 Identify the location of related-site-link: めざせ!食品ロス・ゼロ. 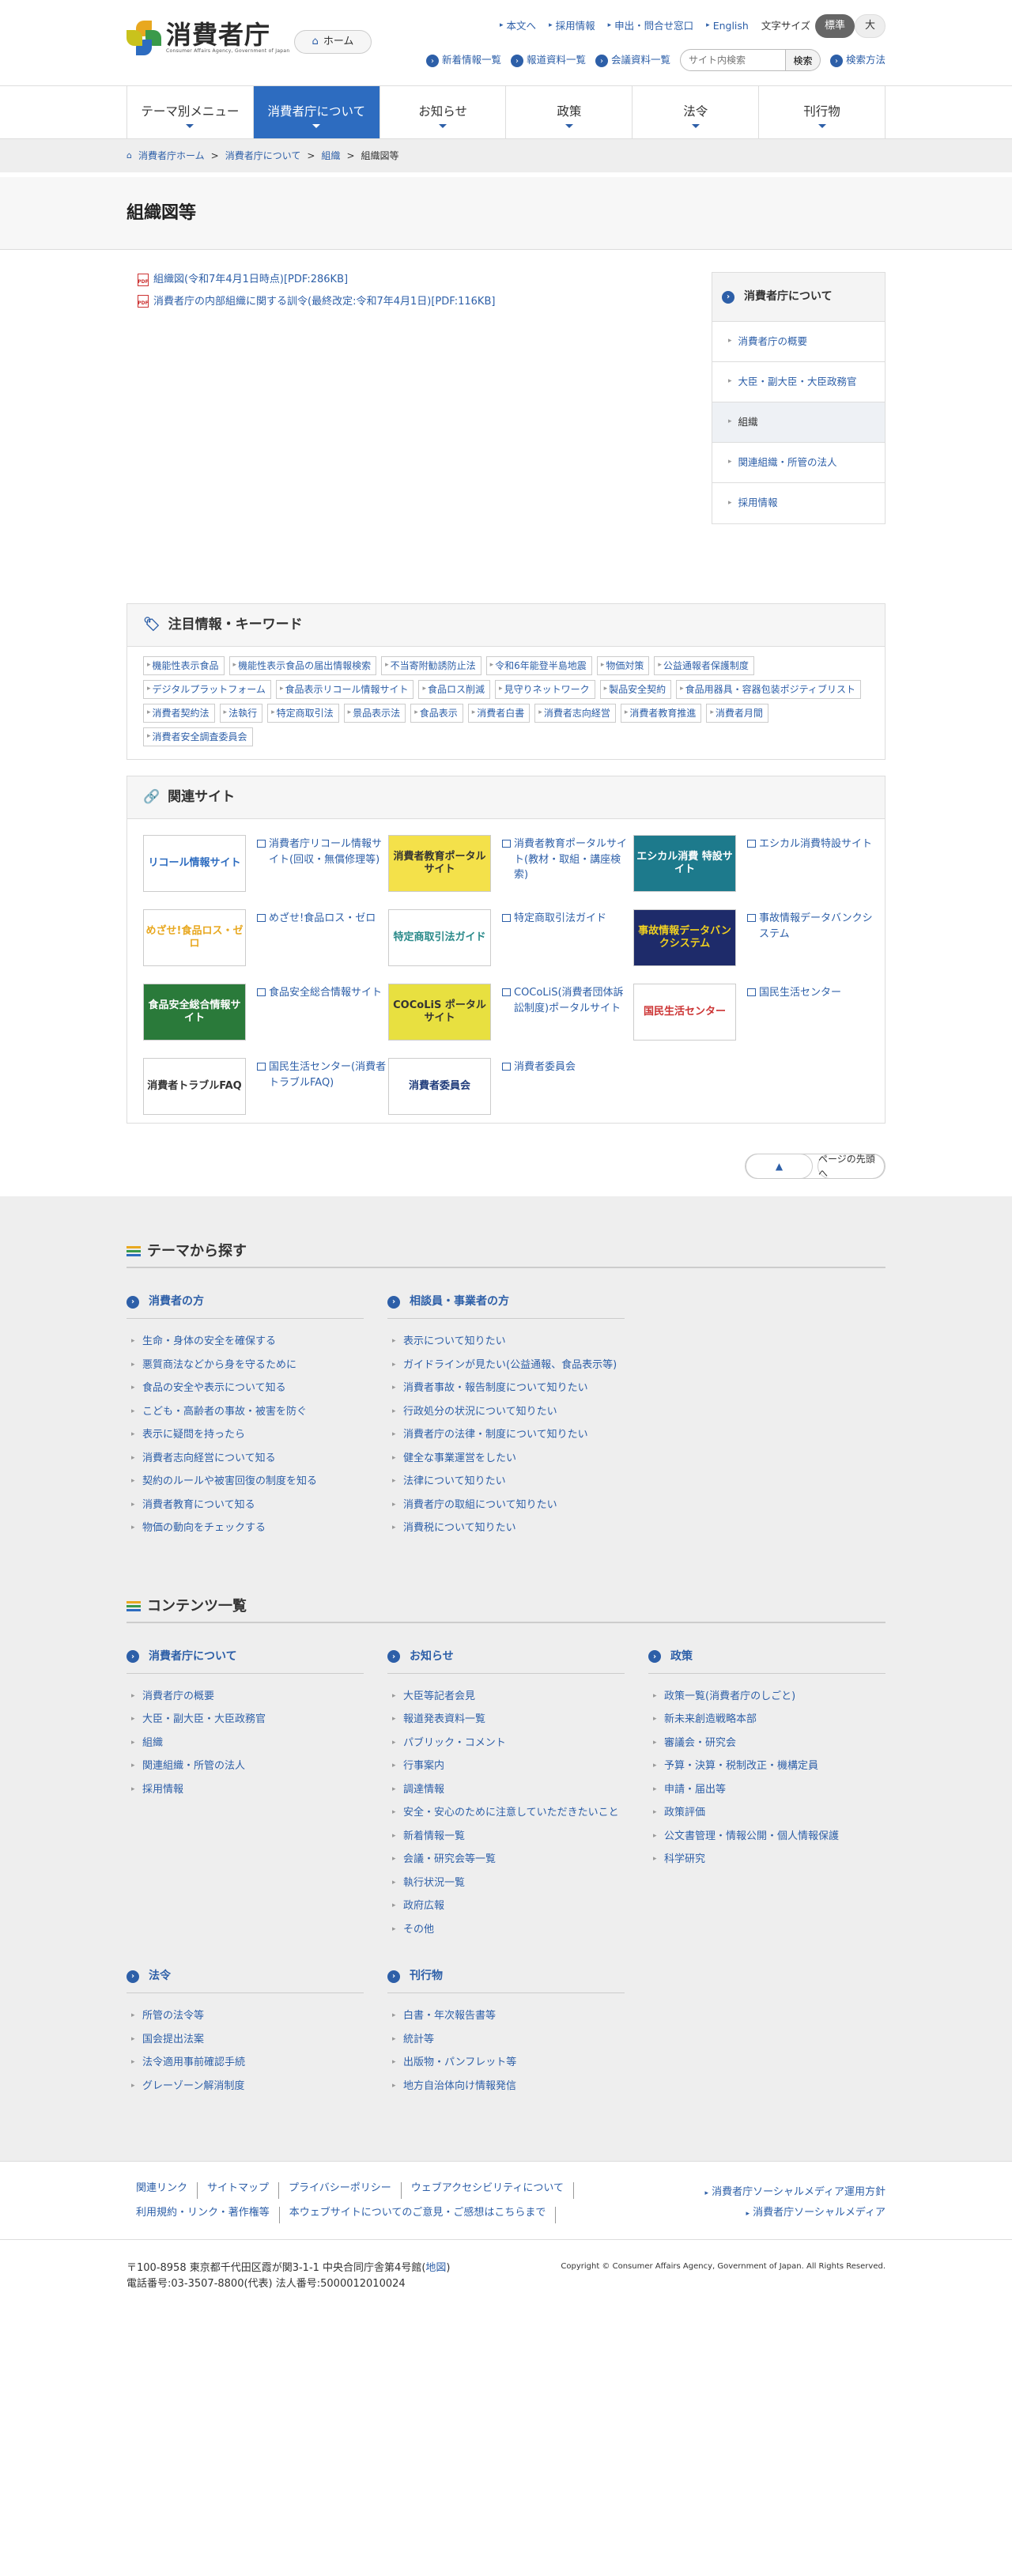
(317, 937).